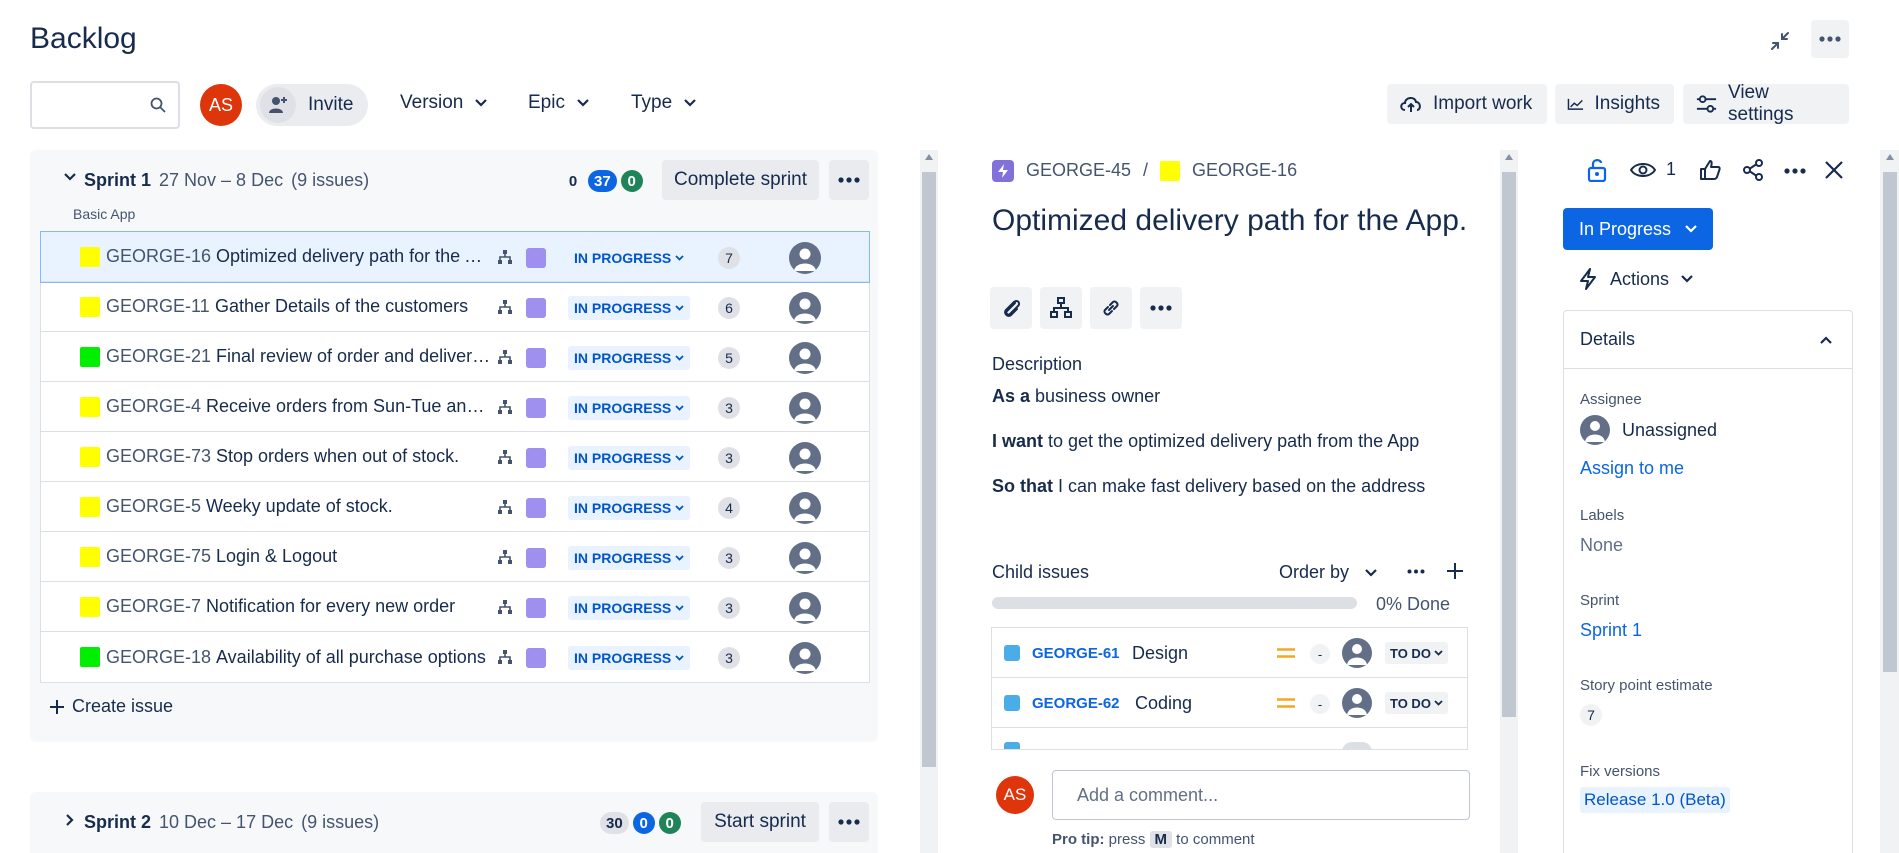 Image resolution: width=1899 pixels, height=853 pixels. I want to click on avatar: AS, so click(221, 105).